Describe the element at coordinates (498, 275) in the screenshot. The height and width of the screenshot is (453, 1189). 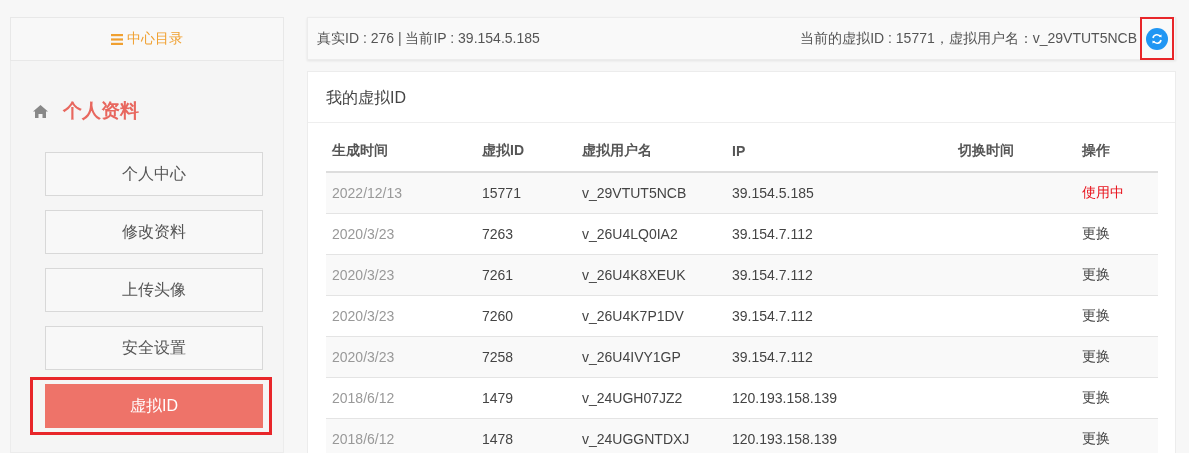
I see `table-cell-text: 7261` at that location.